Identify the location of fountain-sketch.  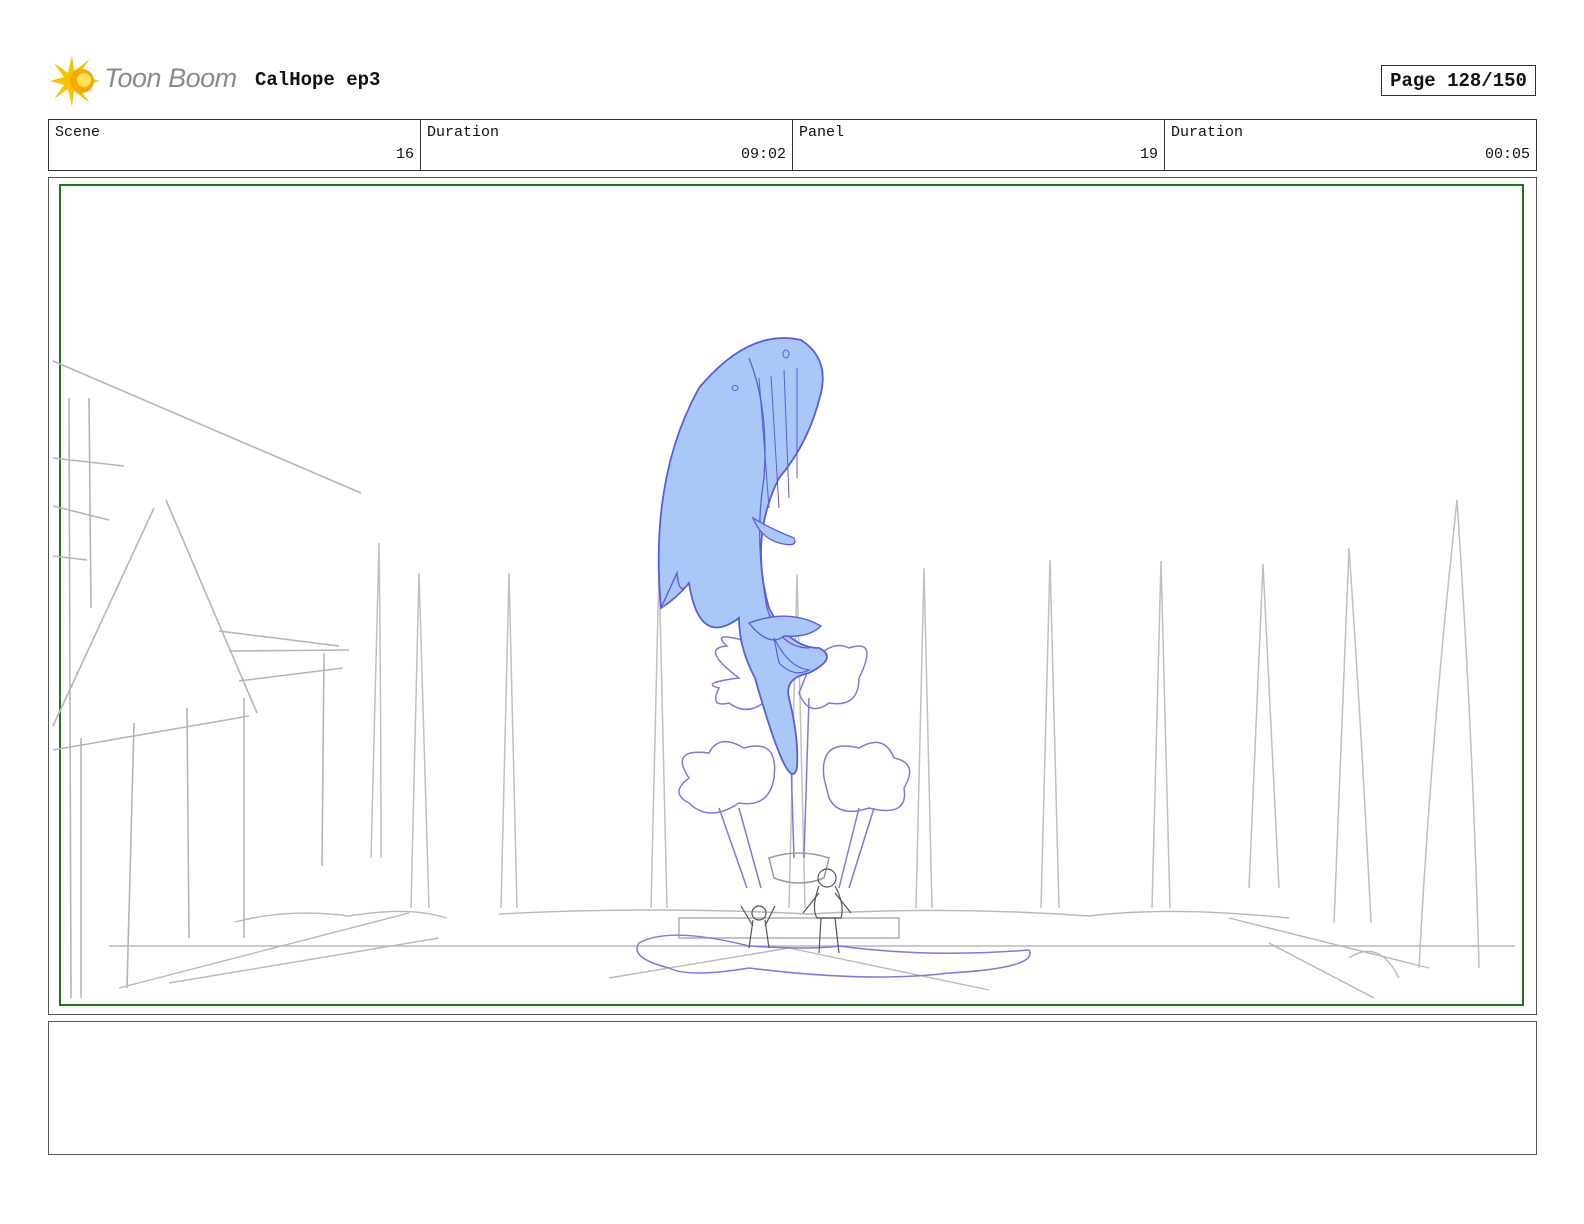
(833, 804).